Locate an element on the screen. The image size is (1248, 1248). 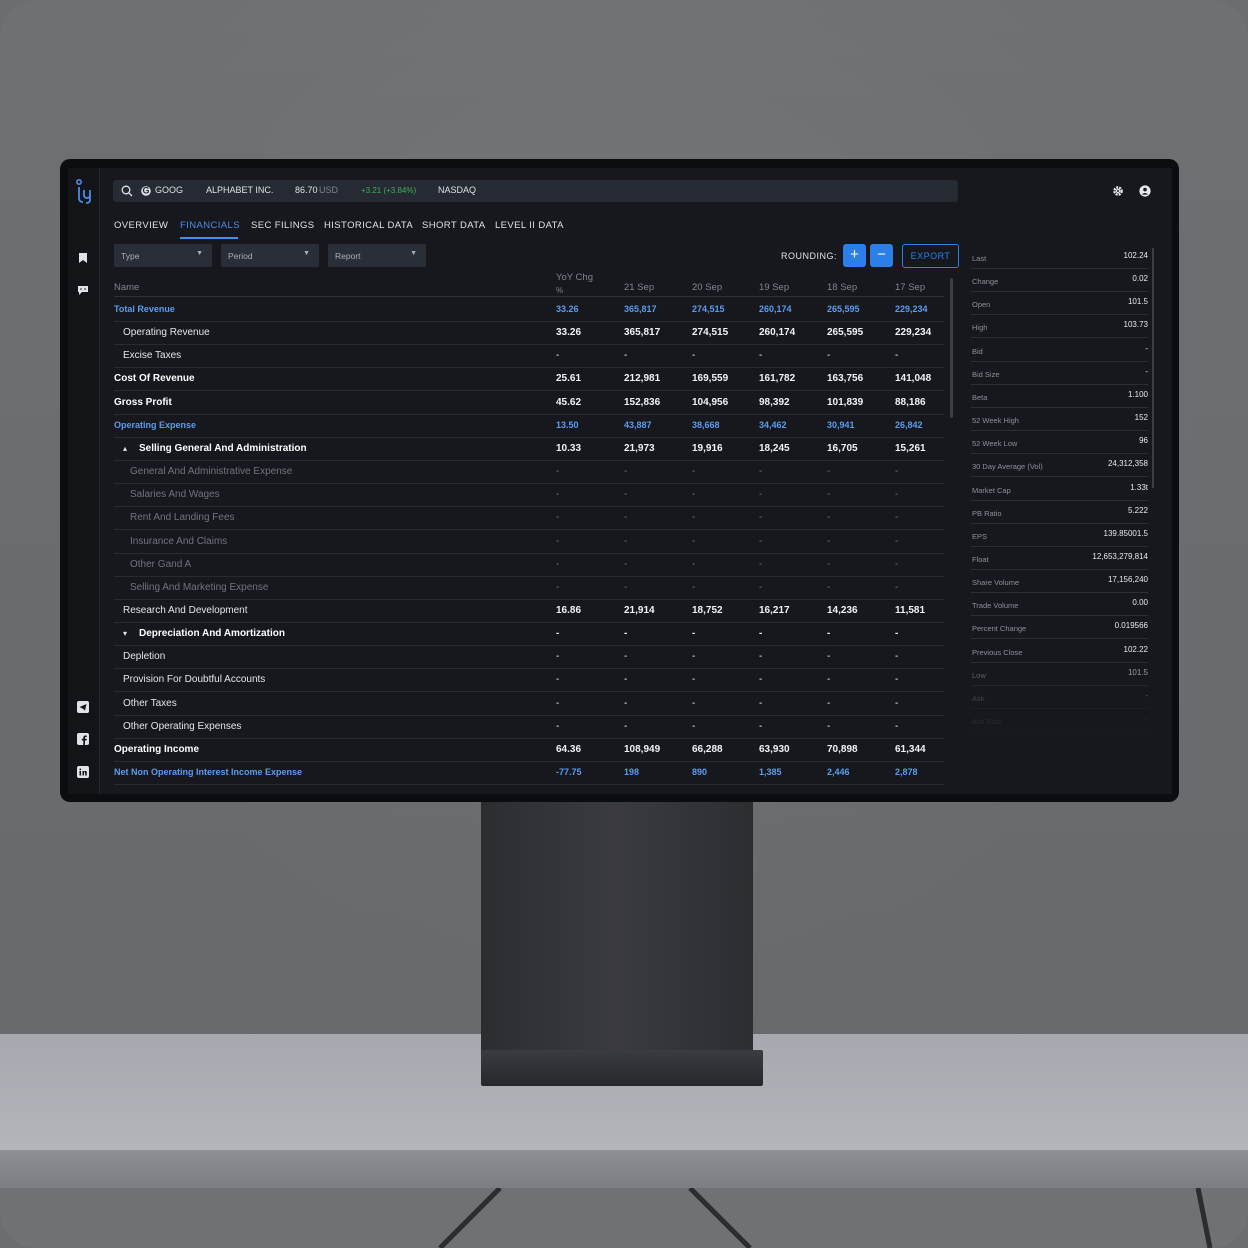
report-select-label: Report is located at coordinates (348, 256).